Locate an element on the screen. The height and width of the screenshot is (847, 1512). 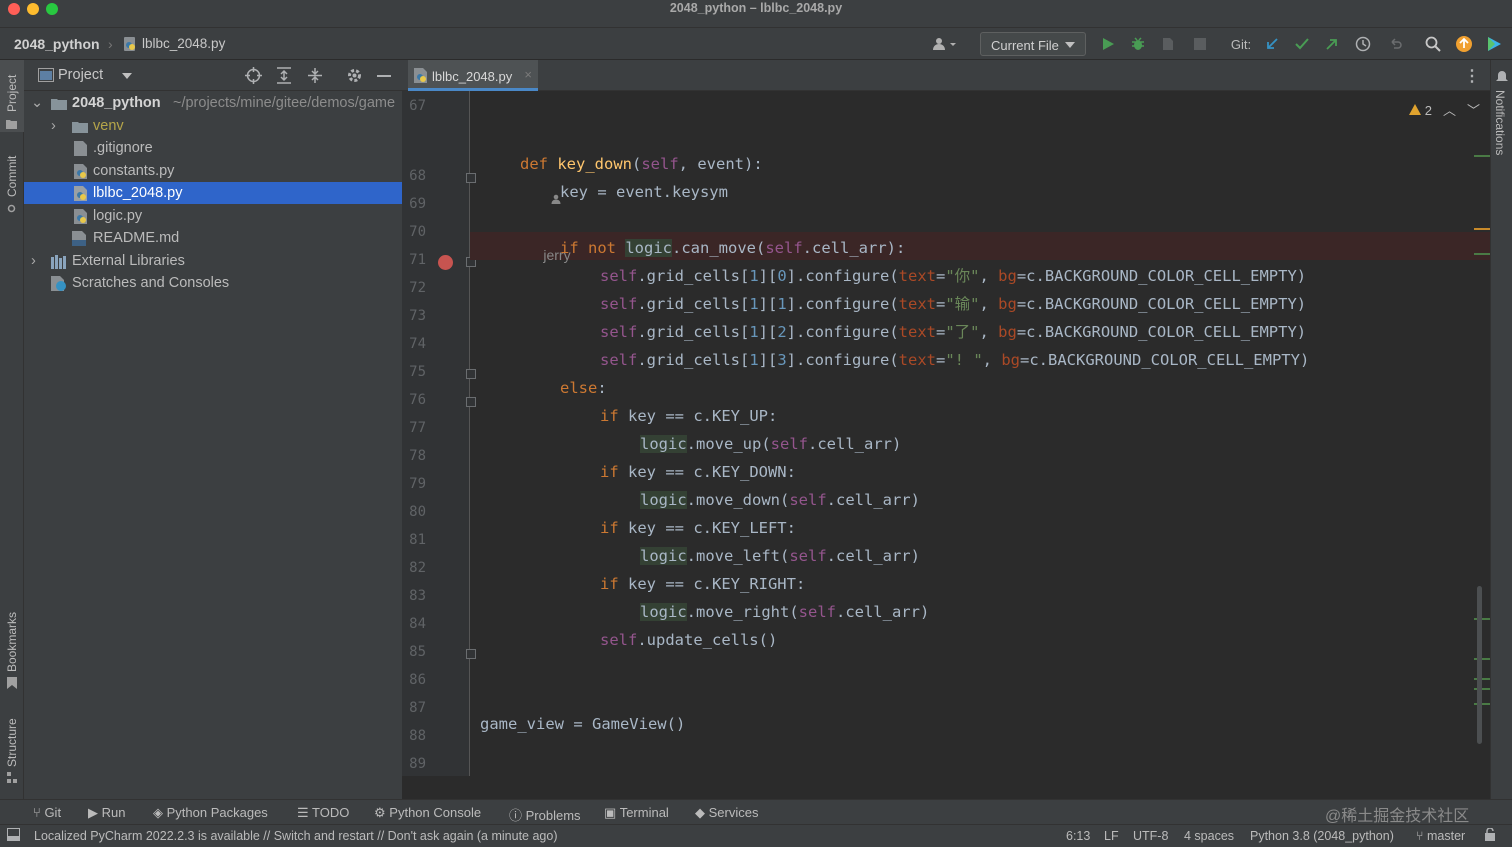
line-number: 77 is located at coordinates (414, 428).